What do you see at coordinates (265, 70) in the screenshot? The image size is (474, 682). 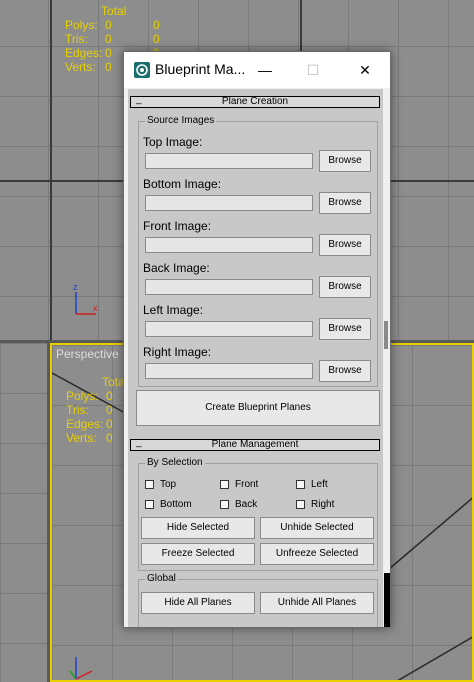 I see `minimize-button: —` at bounding box center [265, 70].